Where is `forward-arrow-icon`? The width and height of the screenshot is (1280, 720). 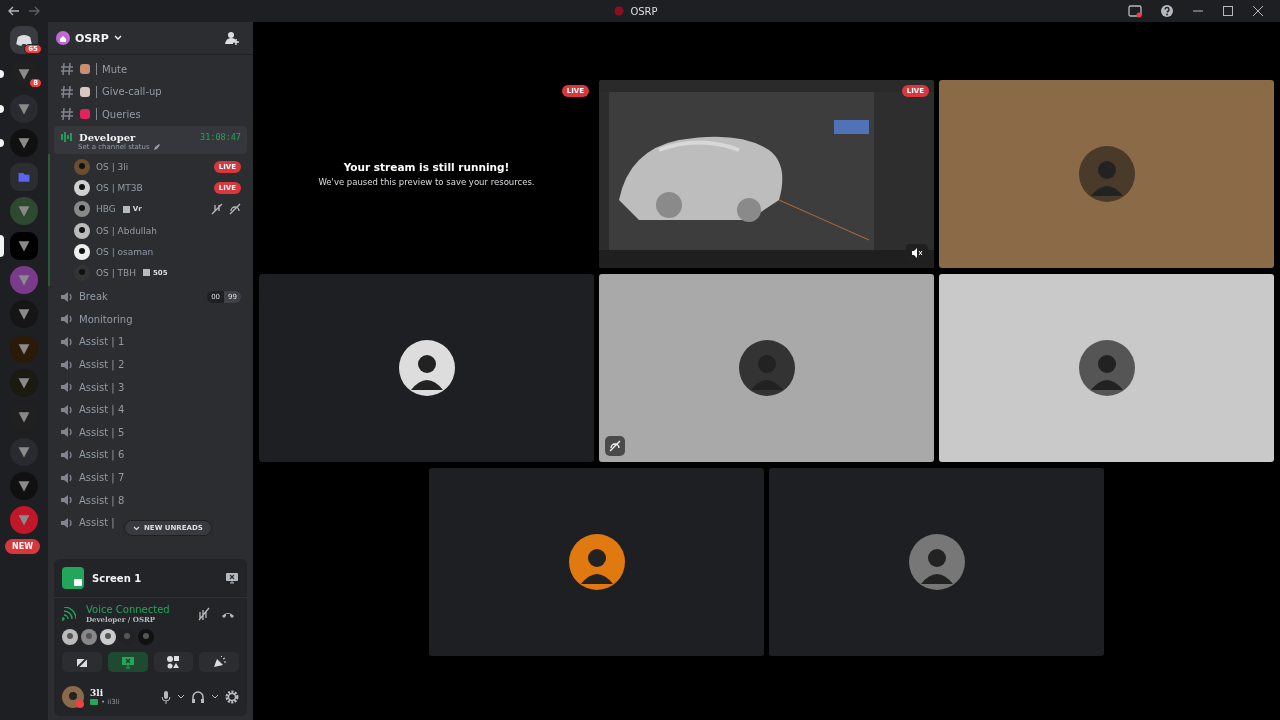
forward-arrow-icon is located at coordinates (34, 11).